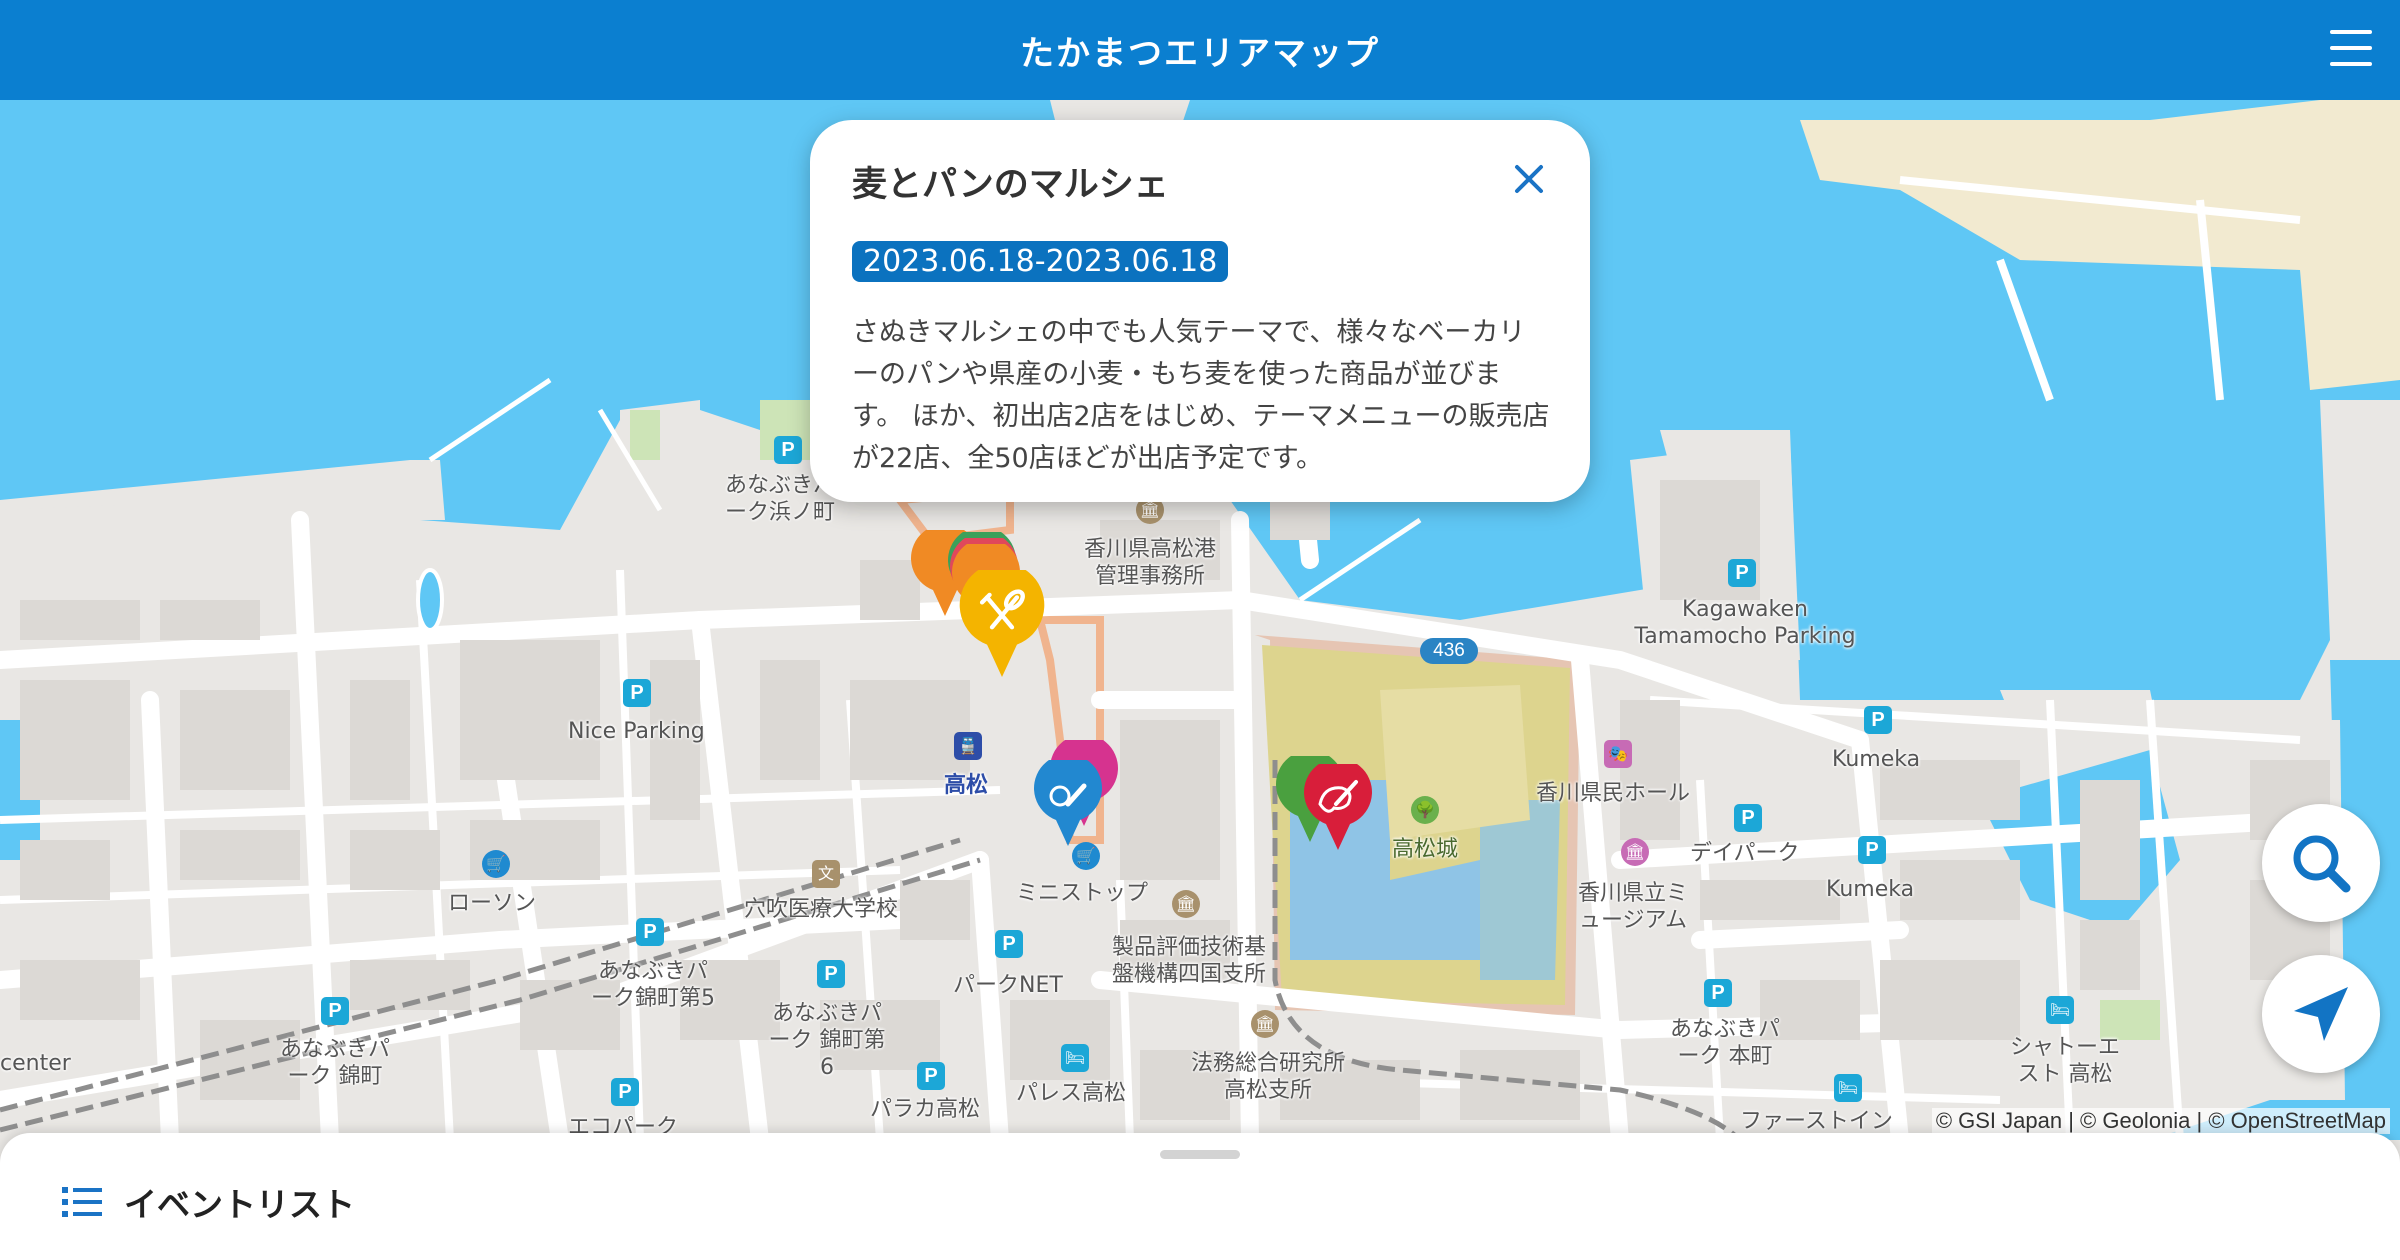 This screenshot has width=2400, height=1260. What do you see at coordinates (1267, 1077) in the screenshot?
I see `map-label: 法務総合研究所高松支所` at bounding box center [1267, 1077].